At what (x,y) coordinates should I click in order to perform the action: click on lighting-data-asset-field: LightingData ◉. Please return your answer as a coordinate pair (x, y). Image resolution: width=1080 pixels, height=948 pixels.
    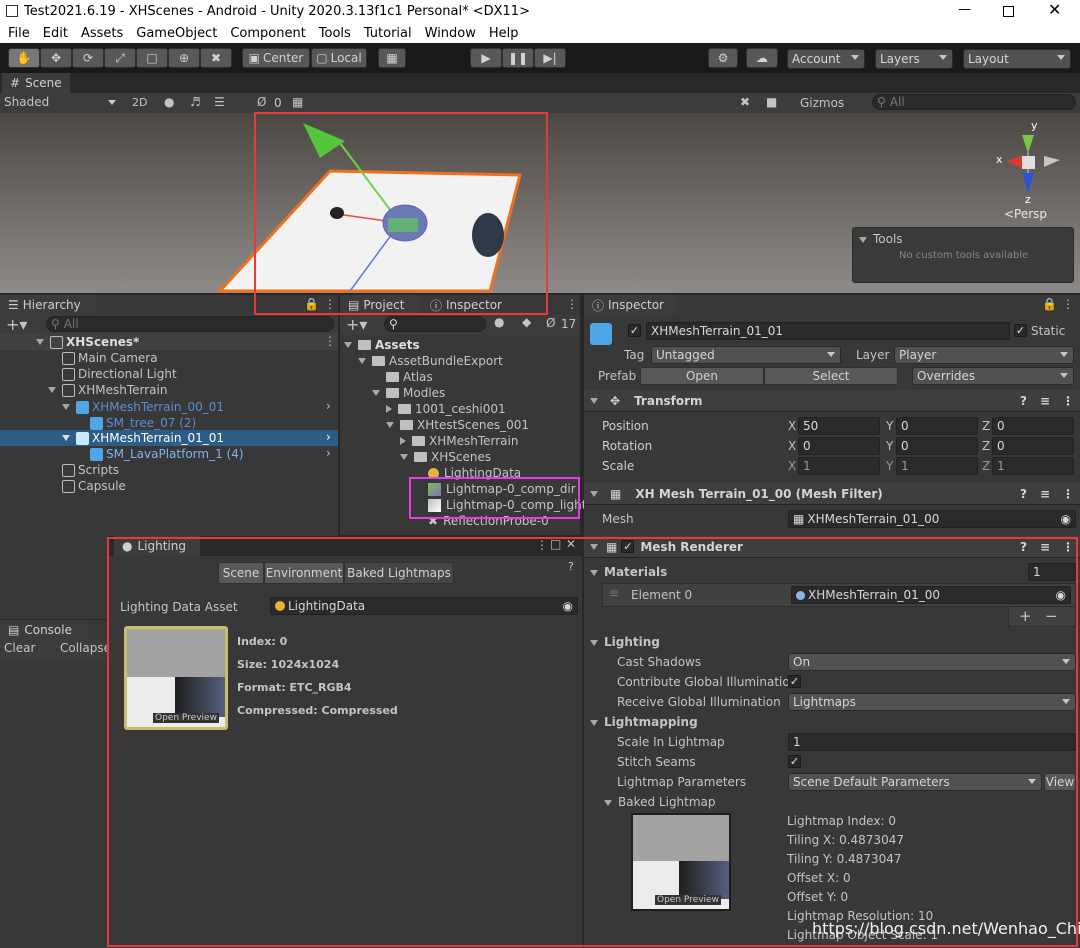
    Looking at the image, I should click on (424, 606).